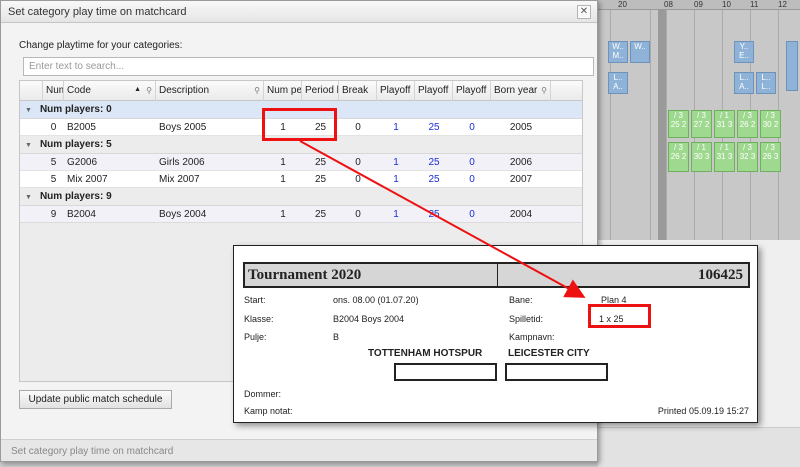 This screenshot has width=800, height=467. I want to click on column-header-code: Code ▲ ⚲, so click(110, 91).